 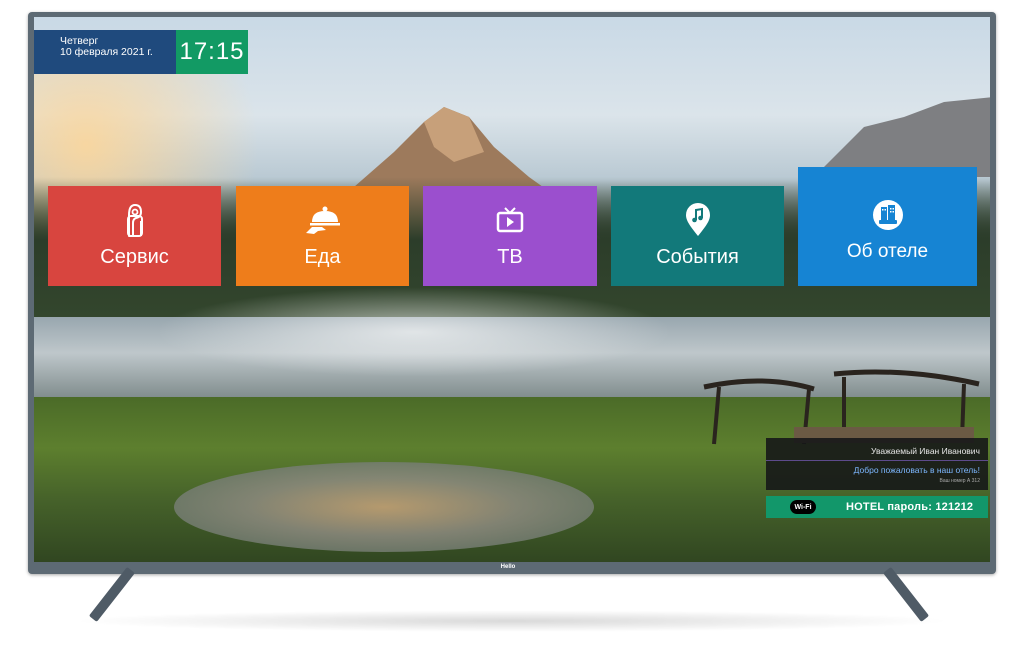 I want to click on welcome-message: Добро пожаловать в наш отель!, so click(x=916, y=470).